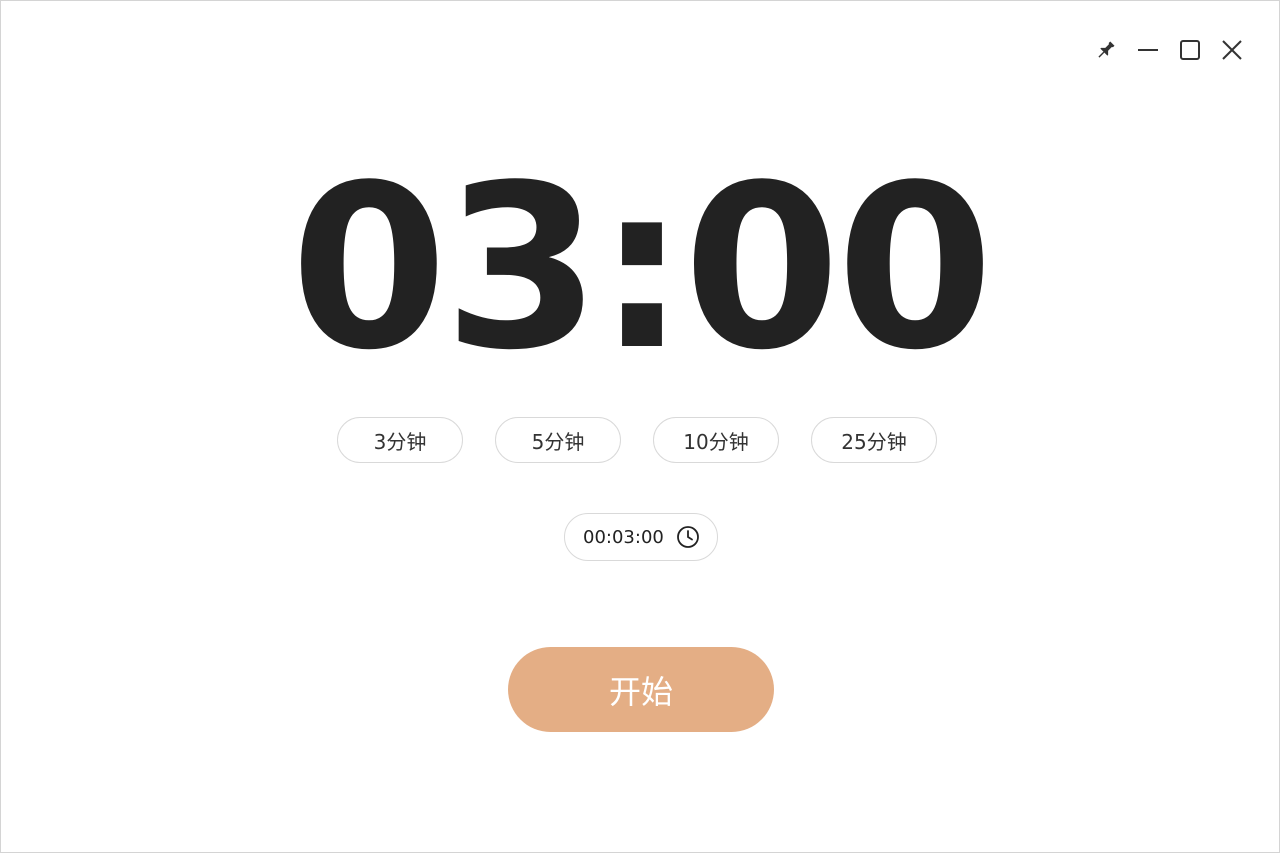  I want to click on pin-icon, so click(1106, 50).